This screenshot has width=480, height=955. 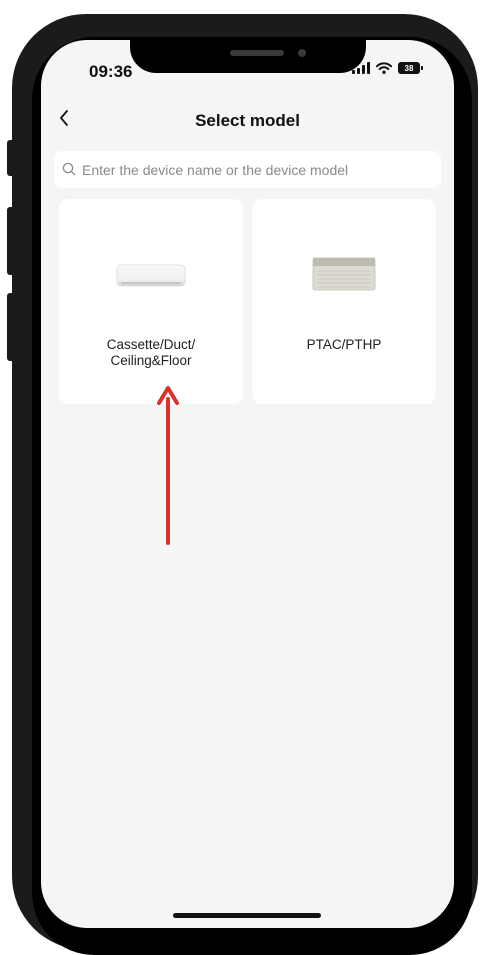 What do you see at coordinates (69, 169) in the screenshot?
I see `search-icon` at bounding box center [69, 169].